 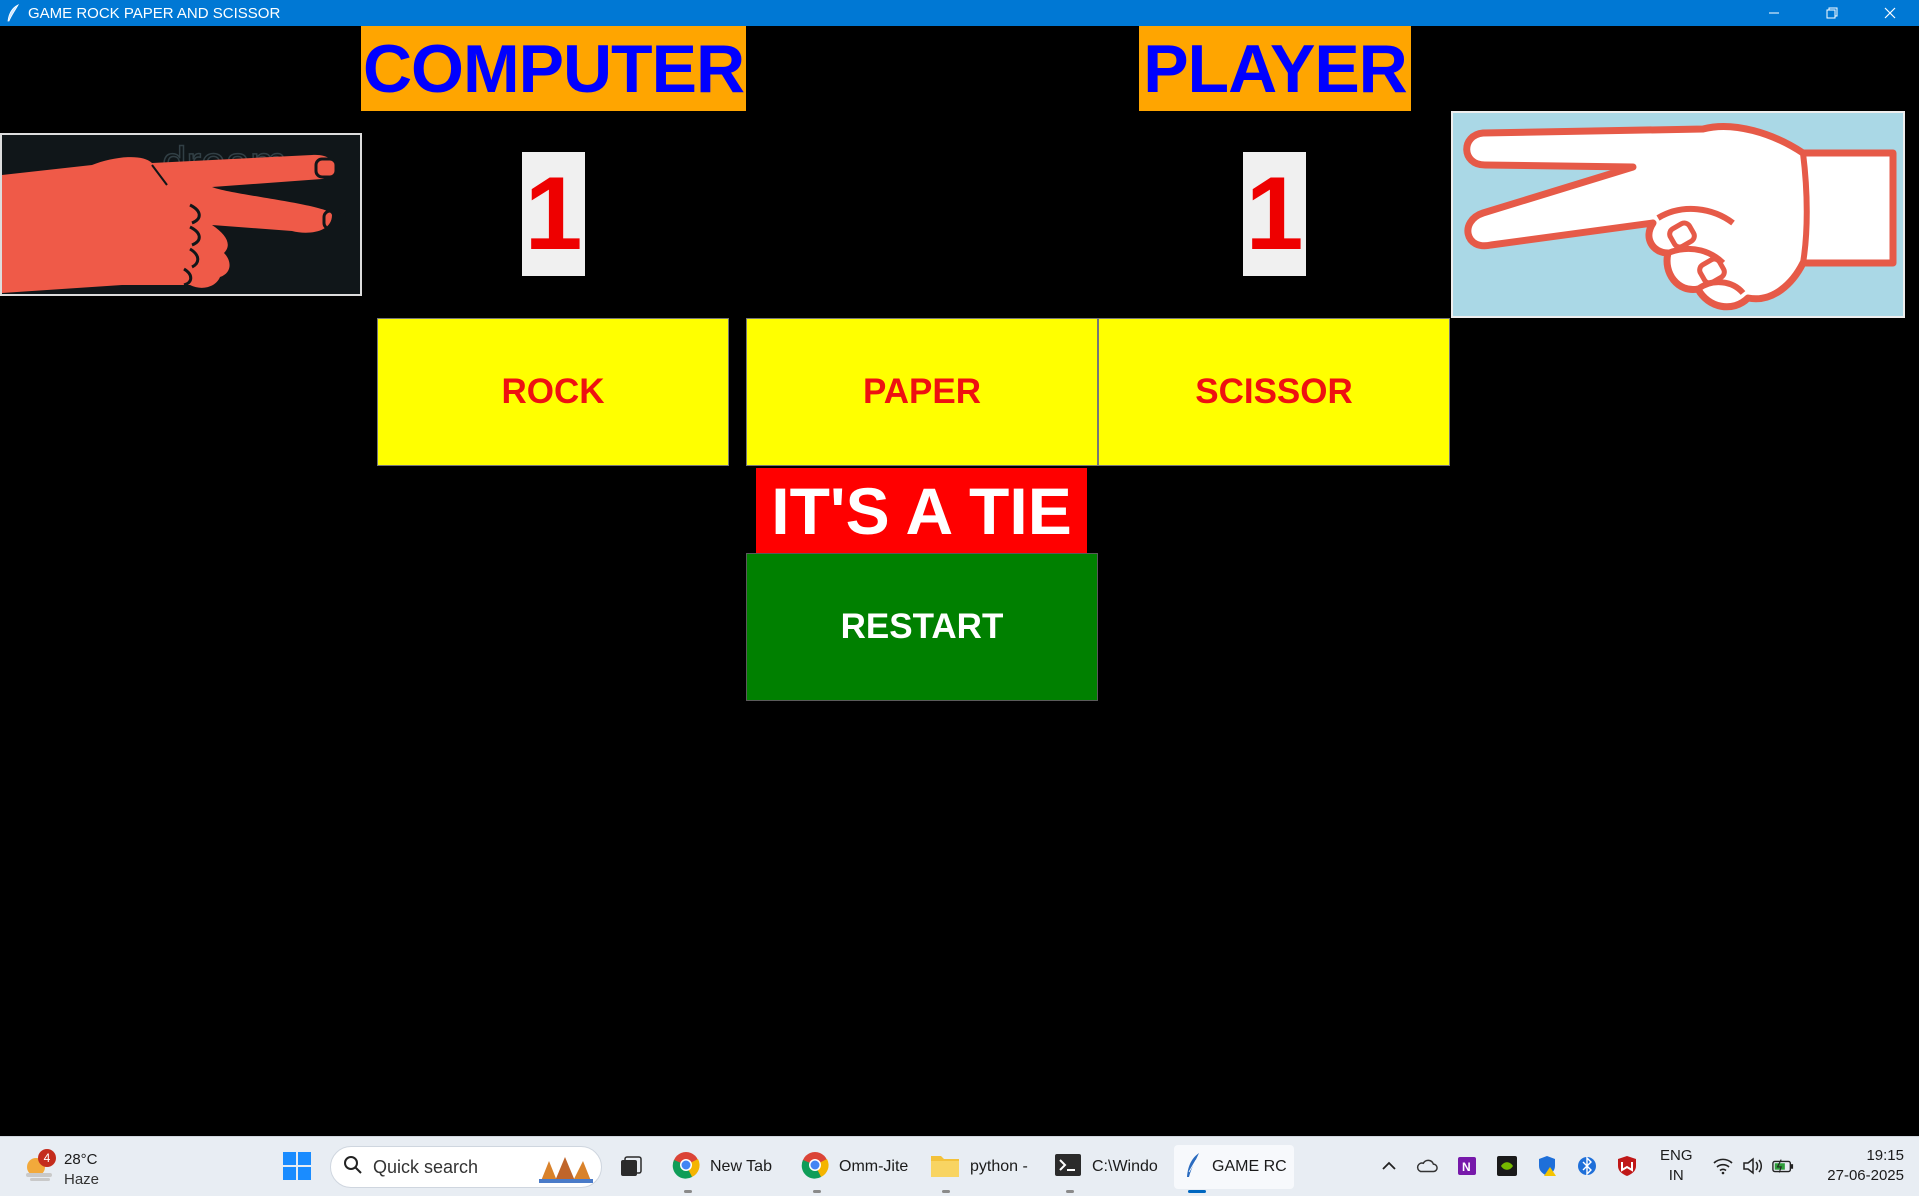 I want to click on windows-start-icon, so click(x=297, y=1166).